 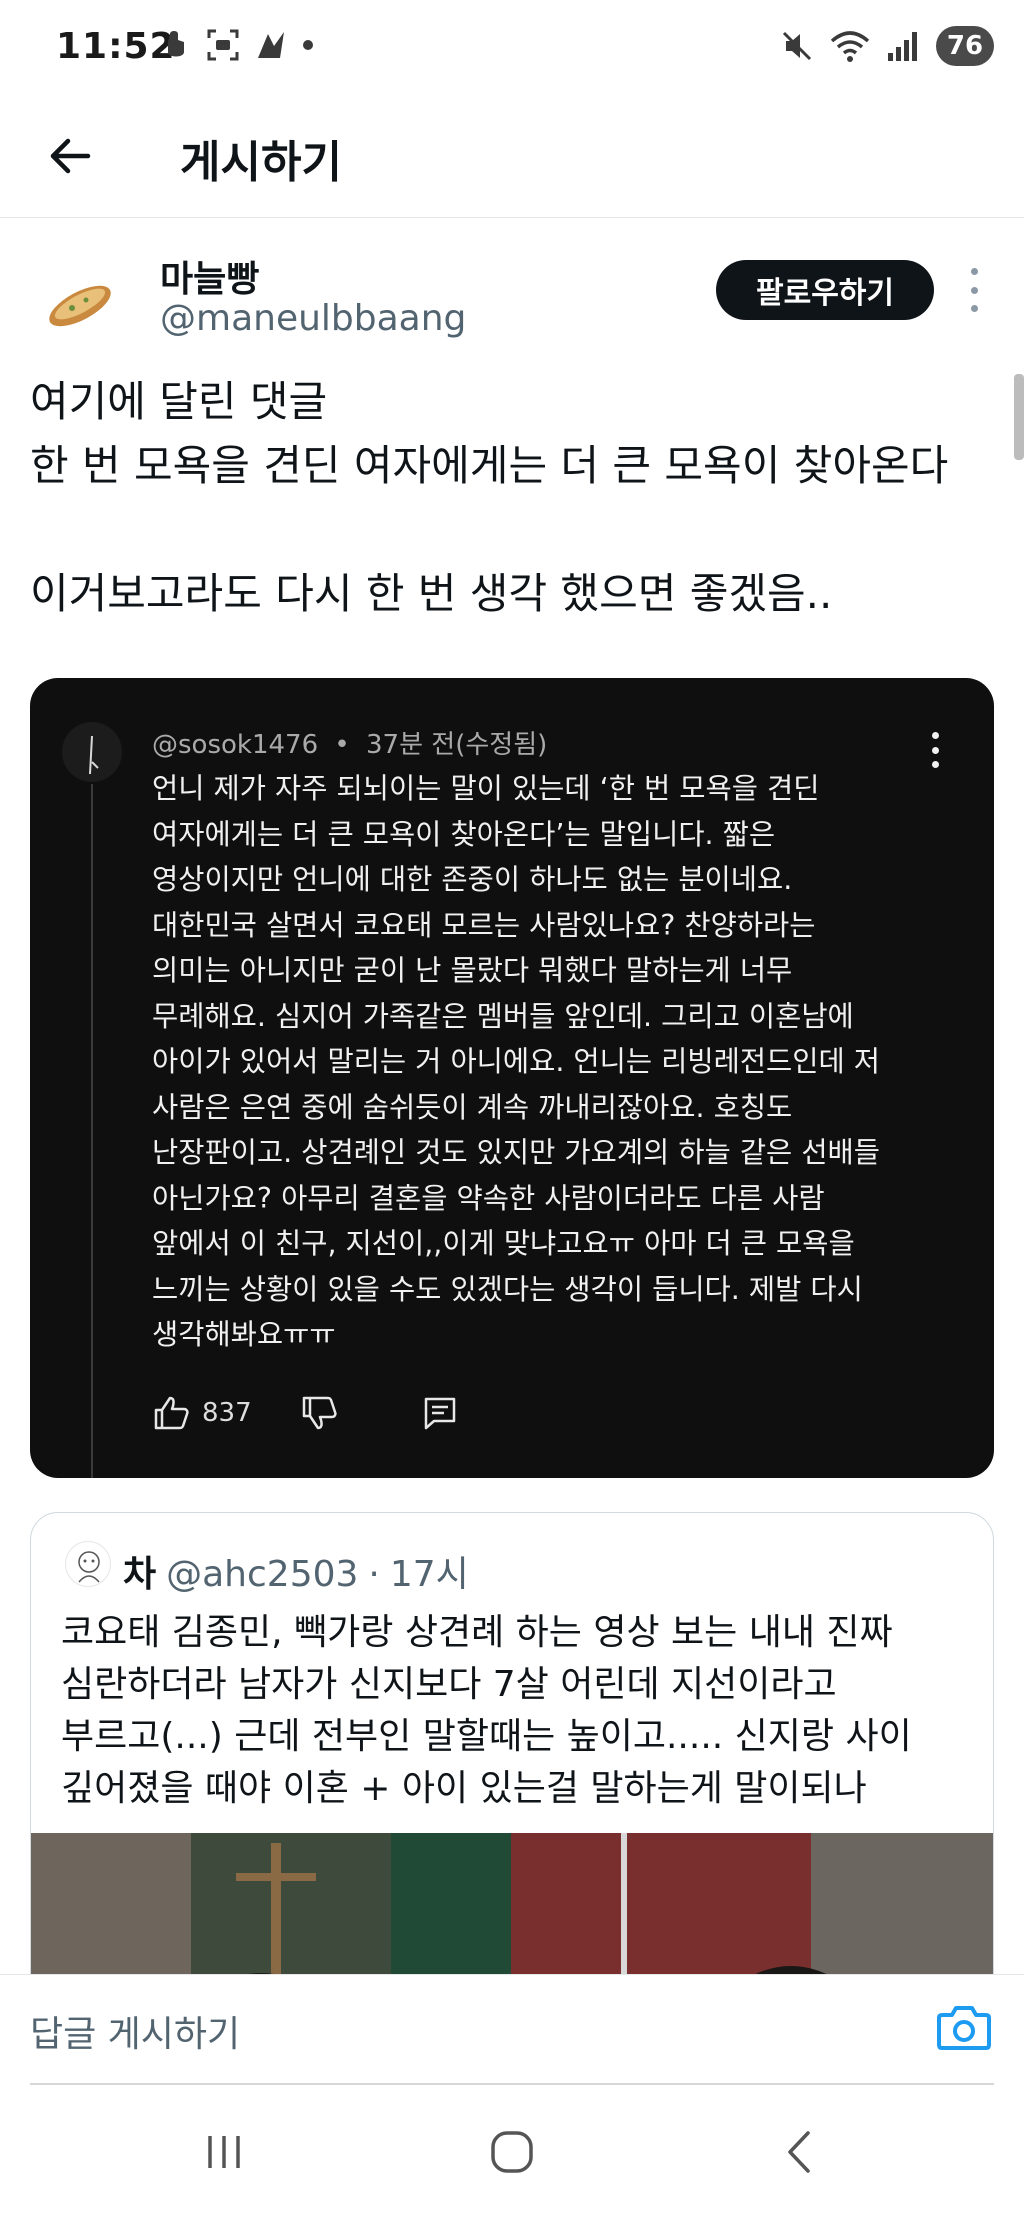 I want to click on home-icon, so click(x=512, y=2152).